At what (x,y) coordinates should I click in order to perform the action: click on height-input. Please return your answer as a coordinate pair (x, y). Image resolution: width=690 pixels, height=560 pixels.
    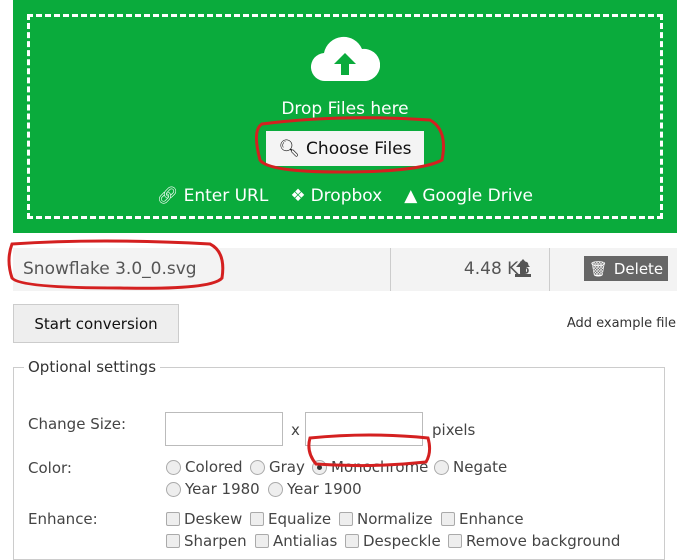
    Looking at the image, I should click on (364, 429).